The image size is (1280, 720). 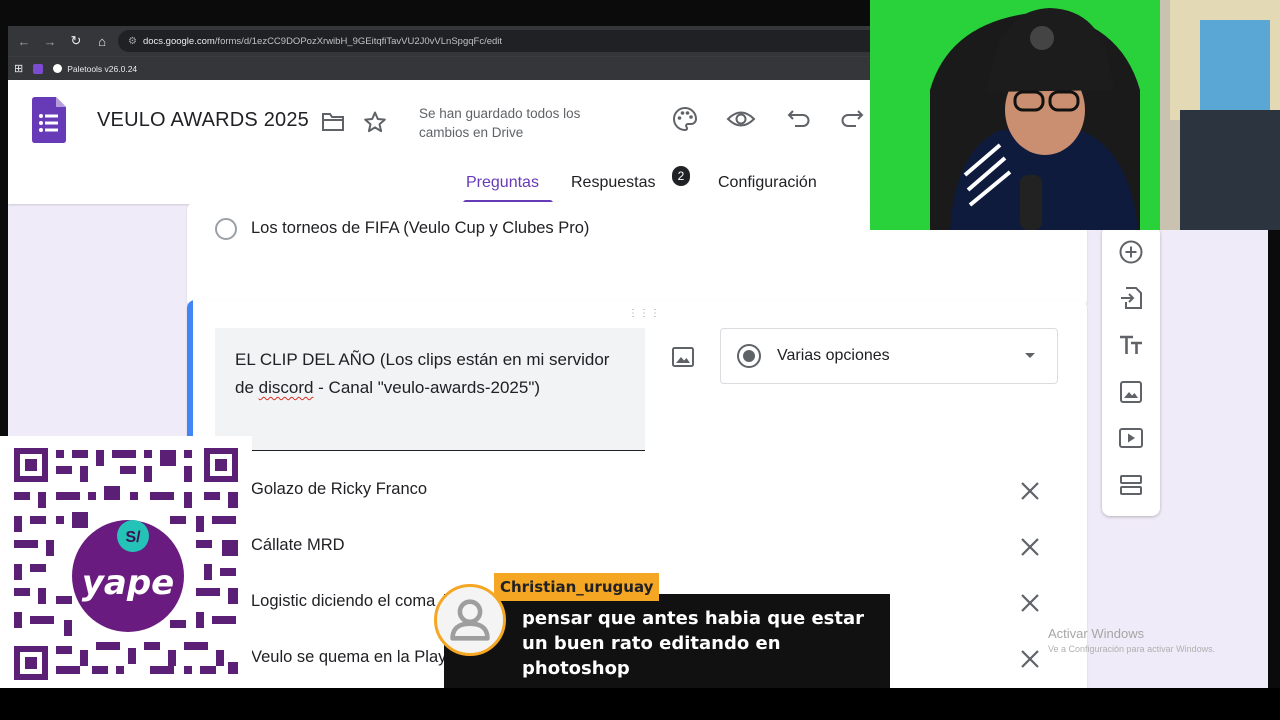 What do you see at coordinates (613, 183) in the screenshot?
I see `tab-respuestas: Respuestas` at bounding box center [613, 183].